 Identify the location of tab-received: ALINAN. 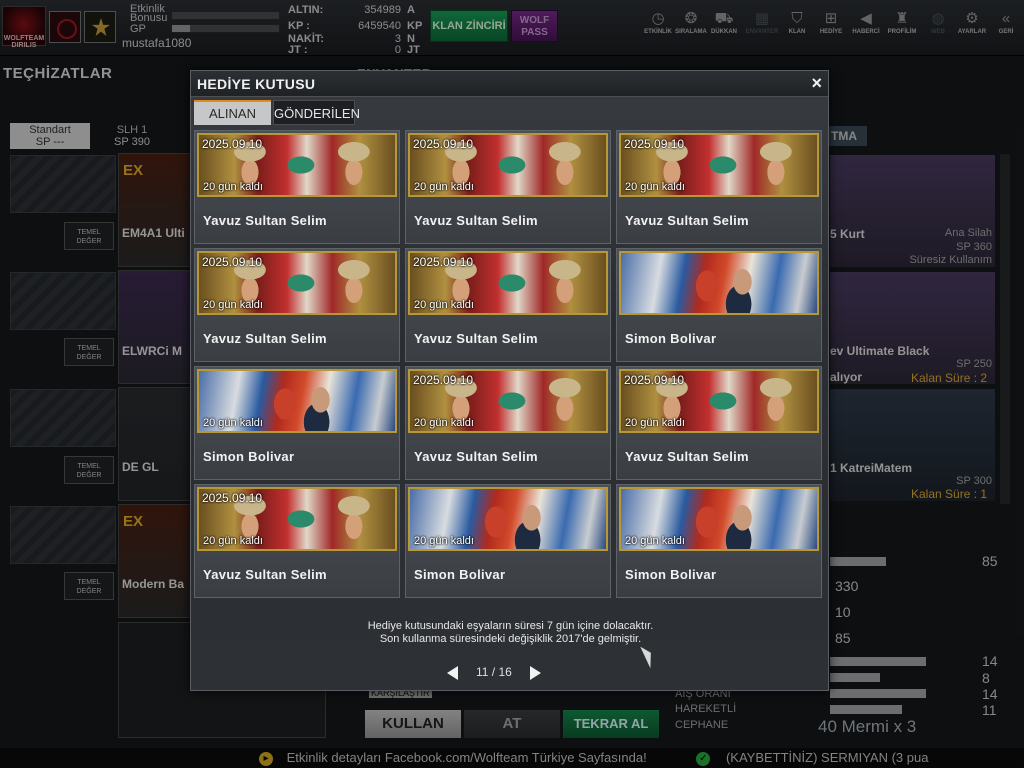
(232, 112).